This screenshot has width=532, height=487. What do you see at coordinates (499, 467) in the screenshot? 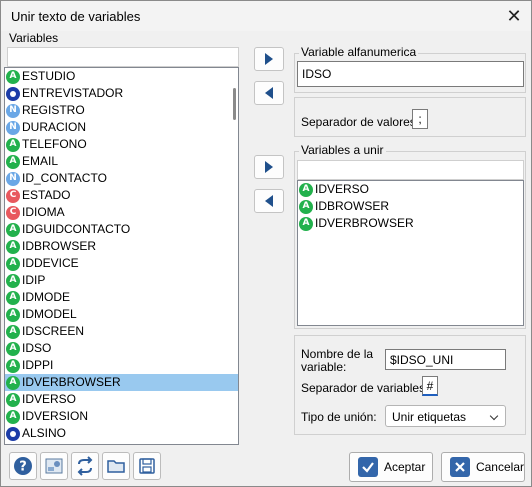
I see `cancel-label: Cancelar` at bounding box center [499, 467].